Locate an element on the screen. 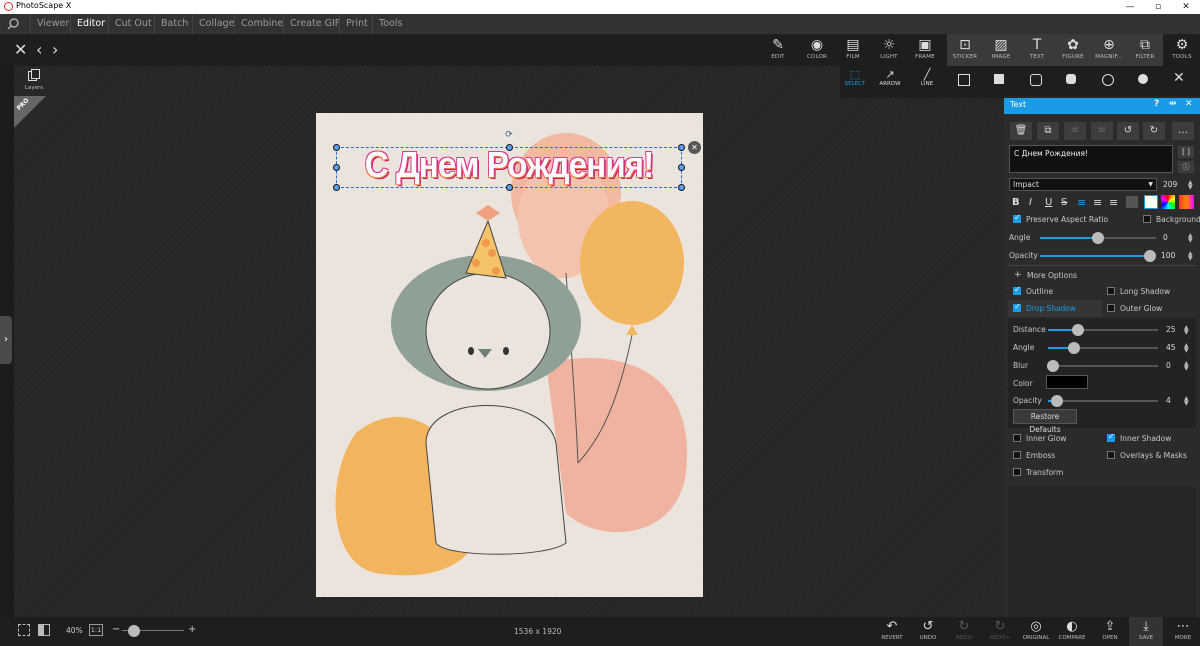 The width and height of the screenshot is (1200, 646). opacity-stepper: ▲ ▼ is located at coordinates (1190, 256).